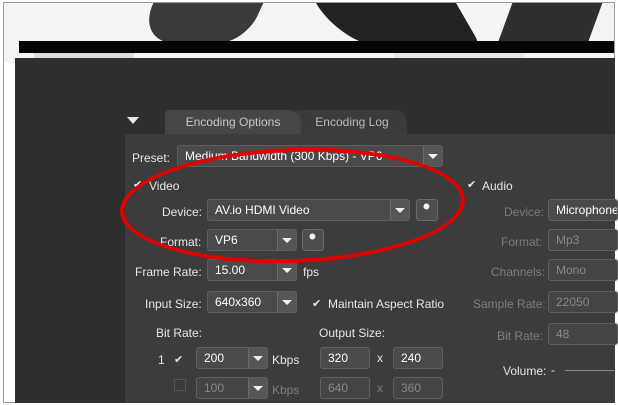 This screenshot has width=618, height=405. What do you see at coordinates (509, 304) in the screenshot?
I see `audio-sample-rate-label: Sample Rate:` at bounding box center [509, 304].